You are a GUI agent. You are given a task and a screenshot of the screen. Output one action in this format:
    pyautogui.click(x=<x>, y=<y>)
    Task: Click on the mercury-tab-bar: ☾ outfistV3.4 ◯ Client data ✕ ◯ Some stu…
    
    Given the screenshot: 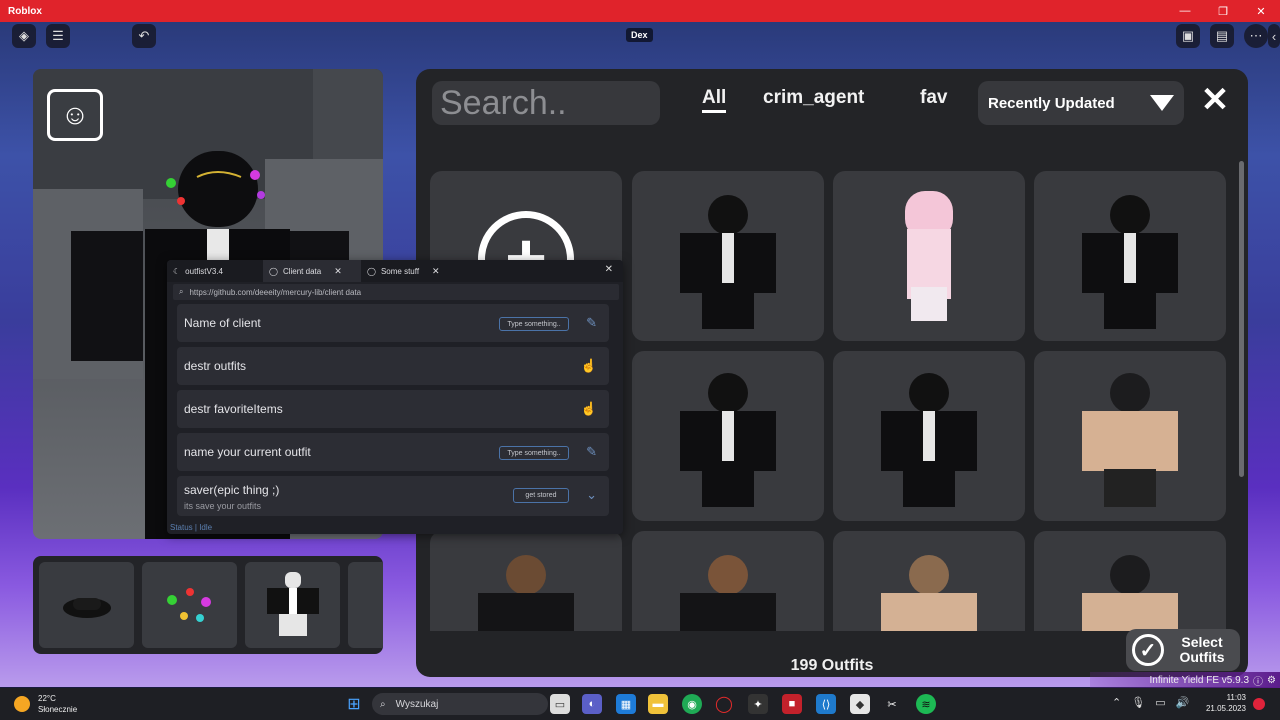 What is the action you would take?
    pyautogui.click(x=395, y=271)
    